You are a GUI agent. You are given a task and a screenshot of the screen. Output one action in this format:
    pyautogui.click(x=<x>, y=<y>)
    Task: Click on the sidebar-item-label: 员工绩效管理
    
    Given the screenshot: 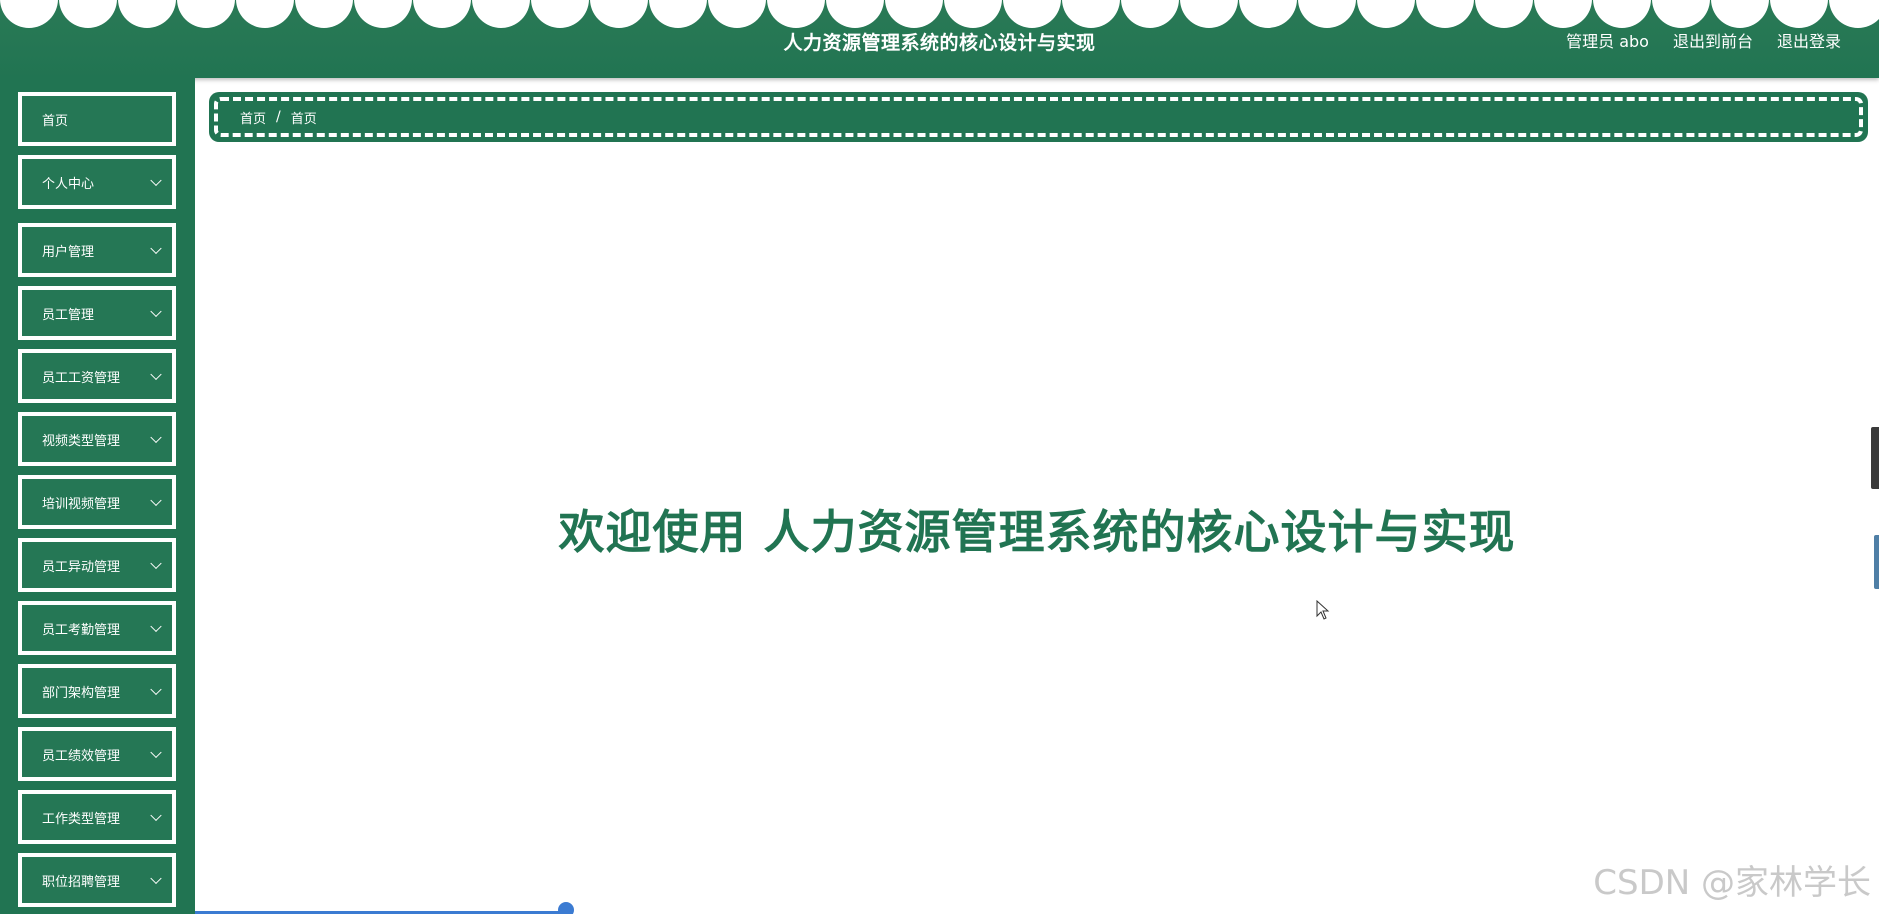 What is the action you would take?
    pyautogui.click(x=81, y=756)
    